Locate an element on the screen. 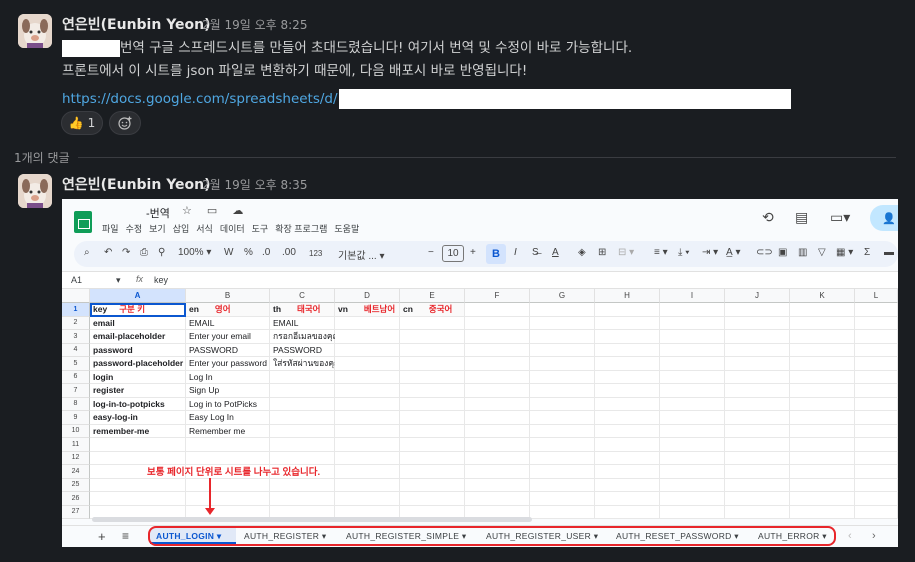 This screenshot has height=562, width=915. input-tools-icon: ▬ is located at coordinates (889, 252).